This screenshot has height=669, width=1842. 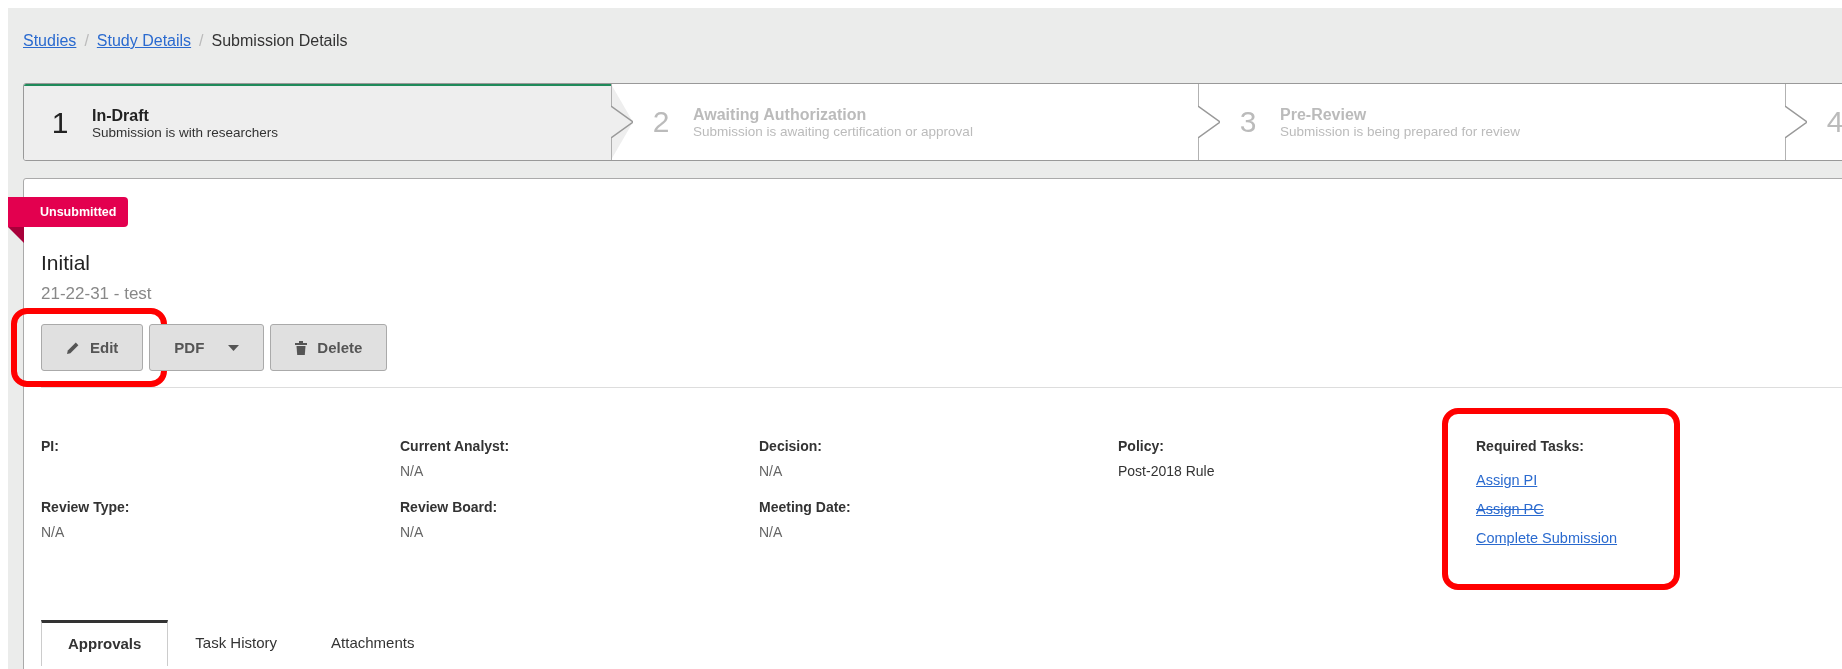 I want to click on edit-button: Edit, so click(x=92, y=347).